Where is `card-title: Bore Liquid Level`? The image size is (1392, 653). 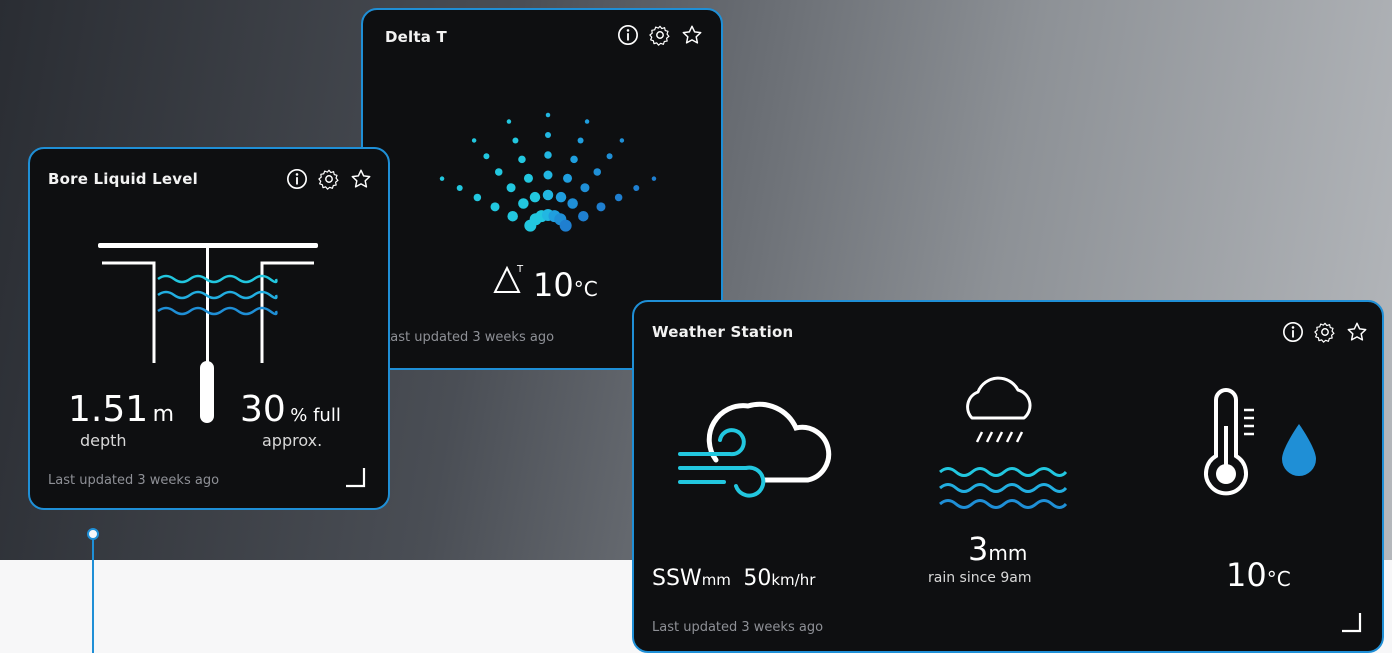 card-title: Bore Liquid Level is located at coordinates (123, 179).